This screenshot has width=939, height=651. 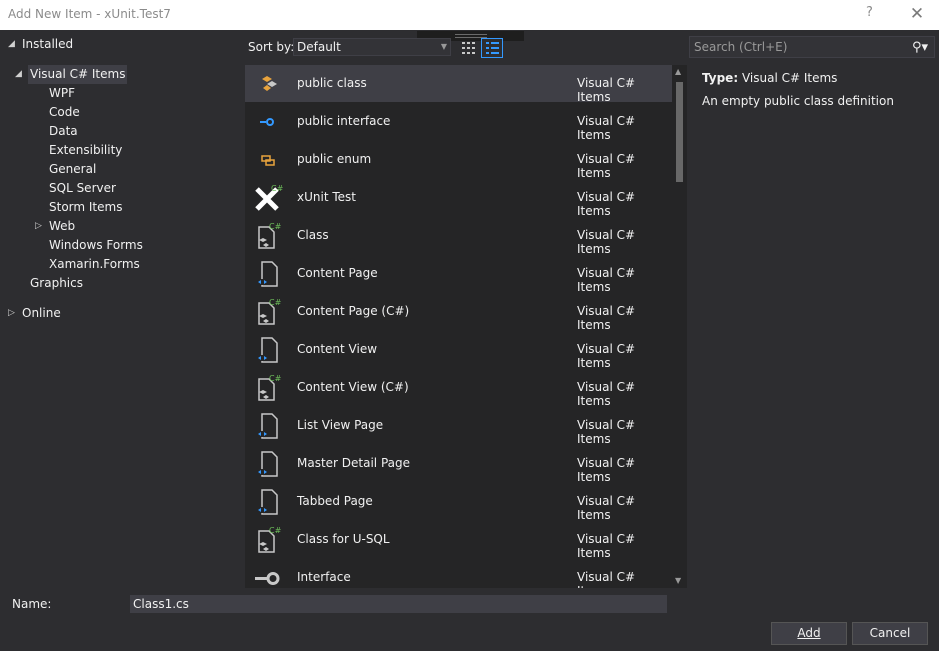 I want to click on tree-node-sql-server: SQL Server, so click(x=82, y=188).